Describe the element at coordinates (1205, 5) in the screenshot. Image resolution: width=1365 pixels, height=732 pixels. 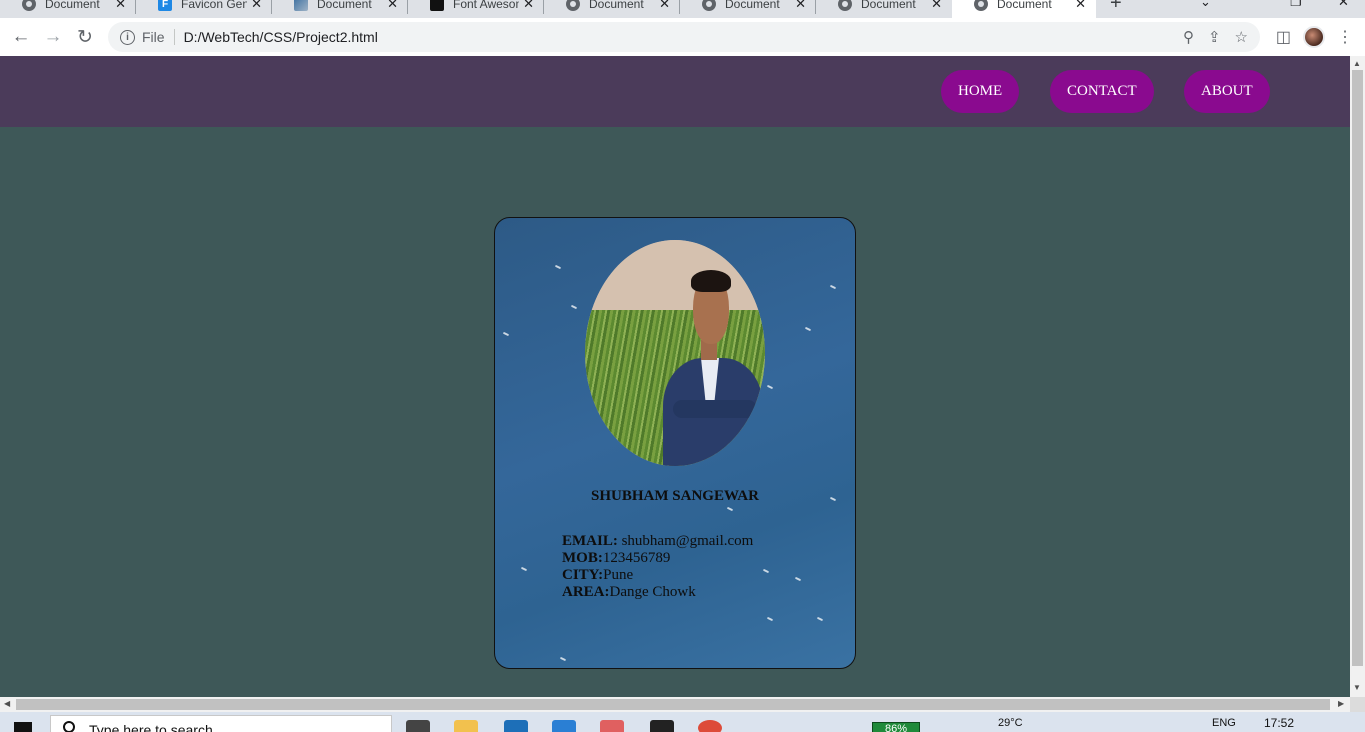
I see `tab-search-icon: ⌄` at that location.